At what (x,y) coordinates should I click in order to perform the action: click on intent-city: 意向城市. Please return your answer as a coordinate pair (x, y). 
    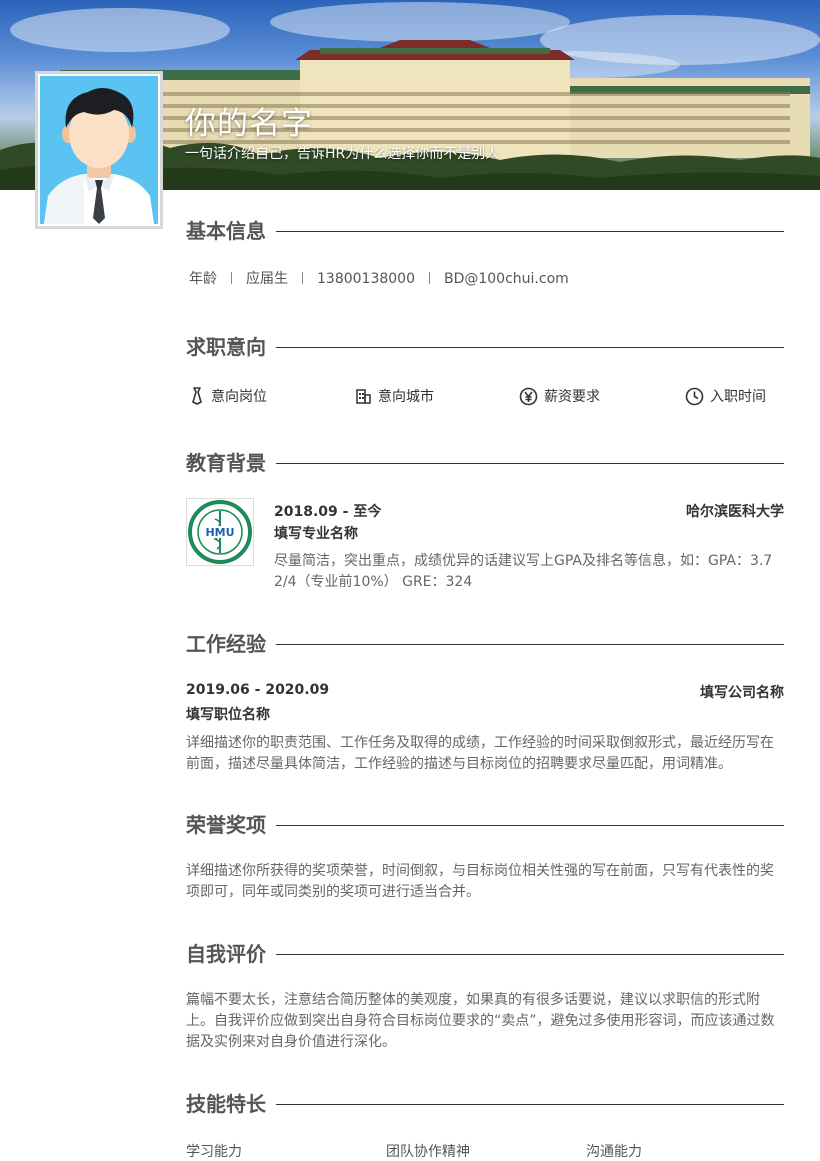
    Looking at the image, I should click on (394, 396).